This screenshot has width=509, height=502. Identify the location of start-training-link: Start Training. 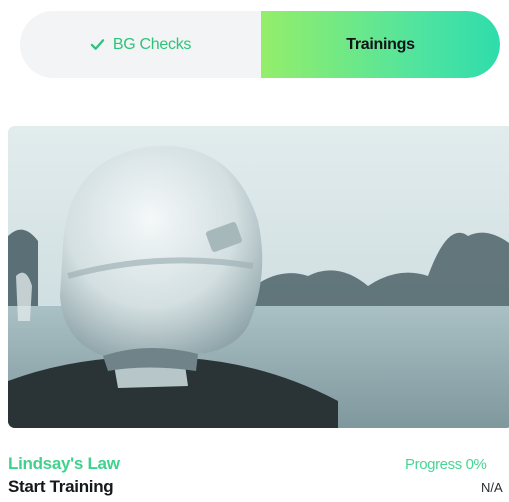
(61, 487).